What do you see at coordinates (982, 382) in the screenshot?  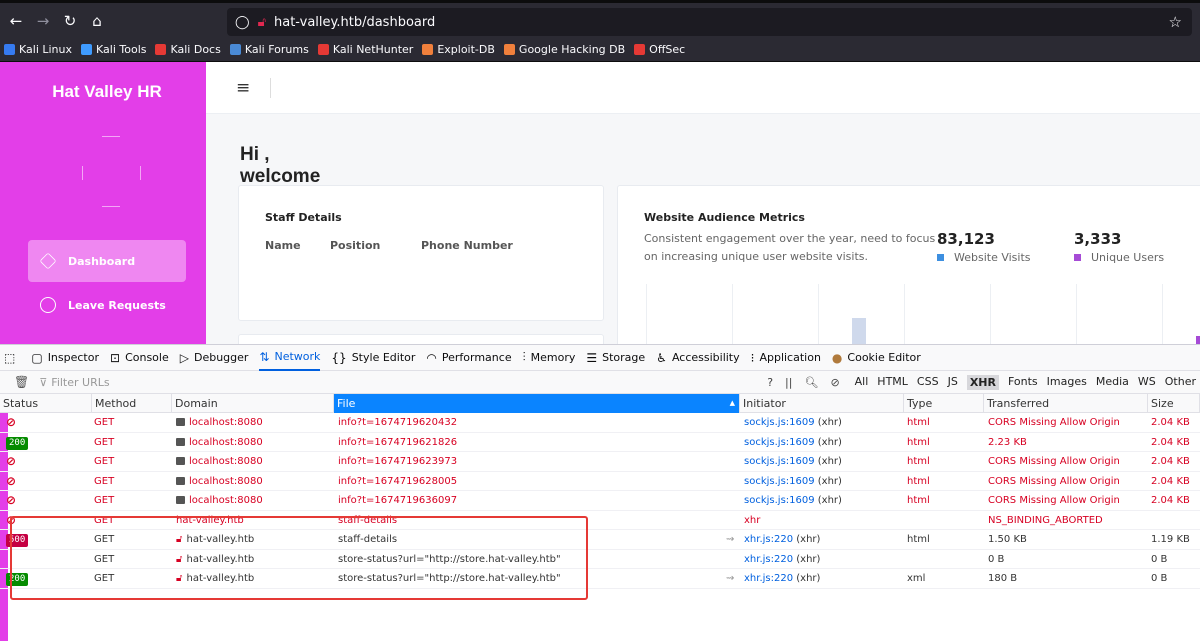 I see `filter-xhr: XHR` at bounding box center [982, 382].